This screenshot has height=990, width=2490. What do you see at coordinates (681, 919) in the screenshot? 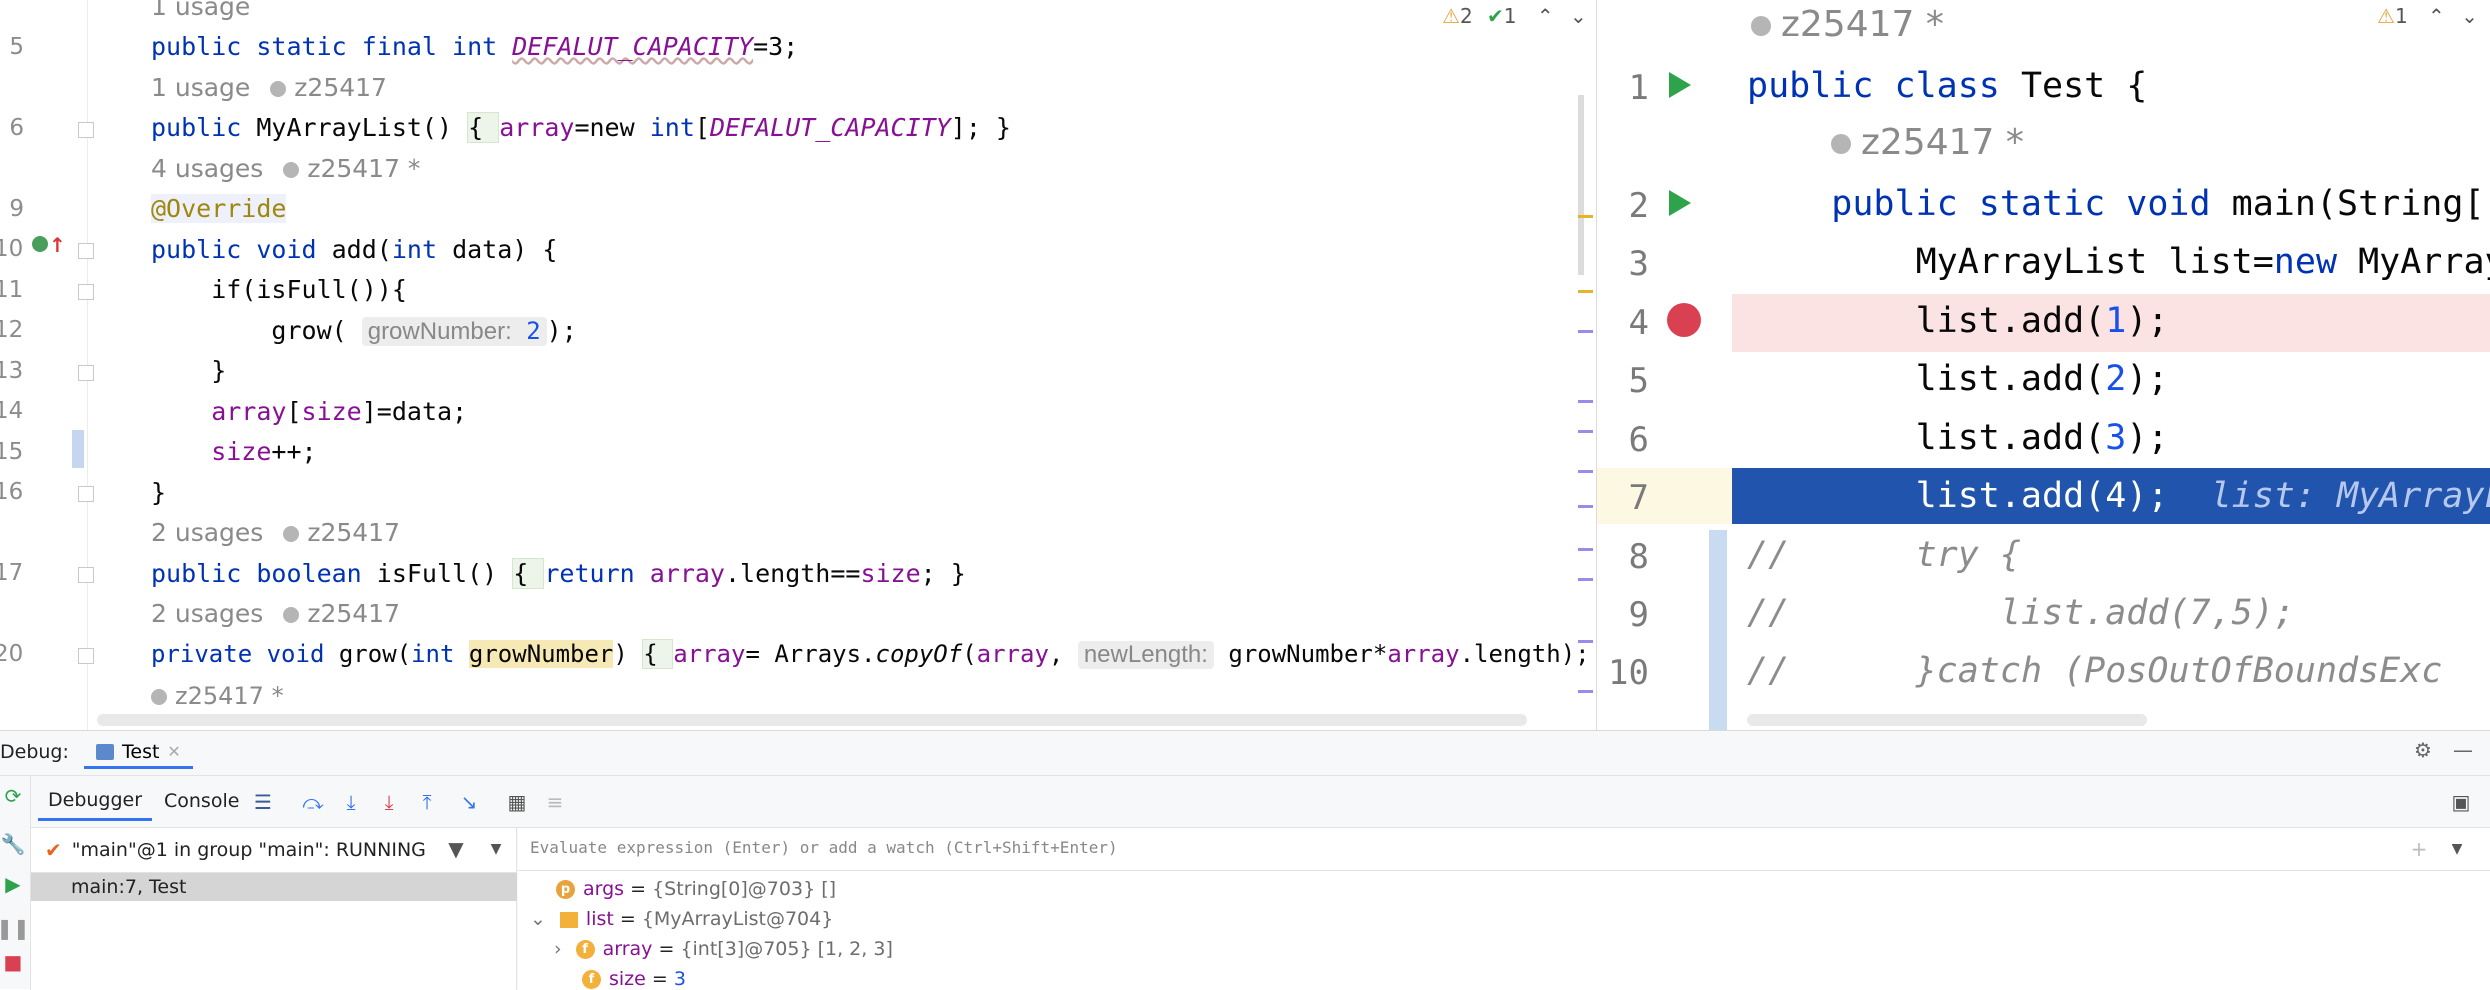
I see `variable-list: ⌄ list = {MyArrayList@704}` at bounding box center [681, 919].